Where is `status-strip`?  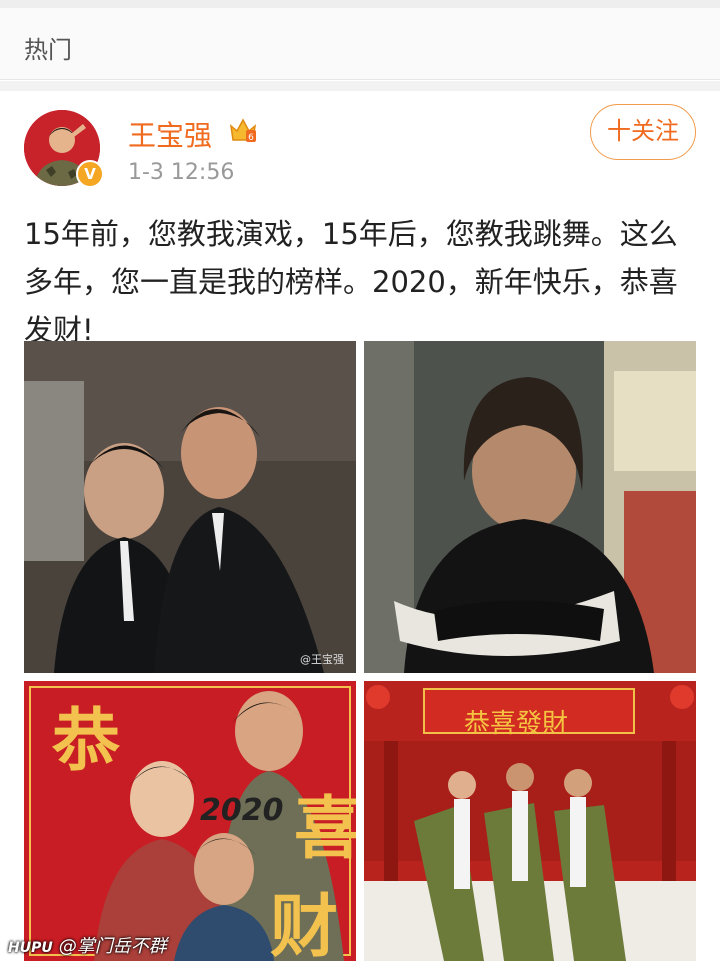 status-strip is located at coordinates (360, 4).